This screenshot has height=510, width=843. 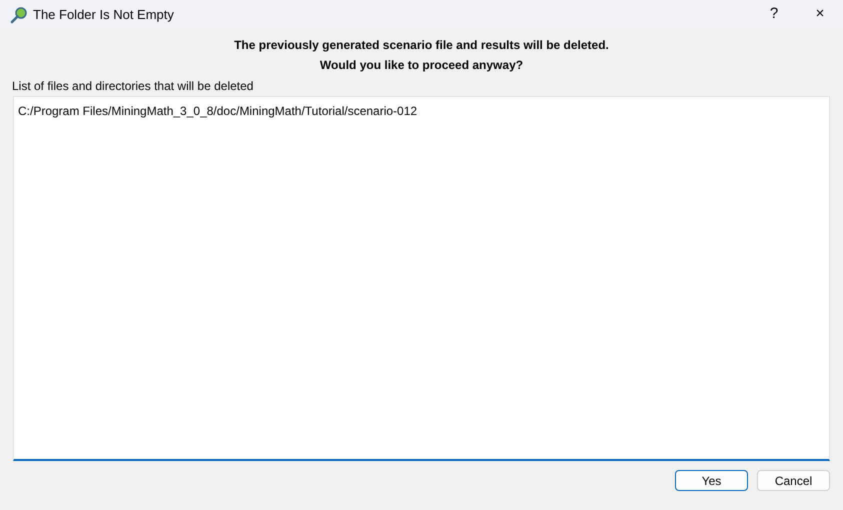 What do you see at coordinates (422, 65) in the screenshot?
I see `message-text: Would you like to proceed anyway?` at bounding box center [422, 65].